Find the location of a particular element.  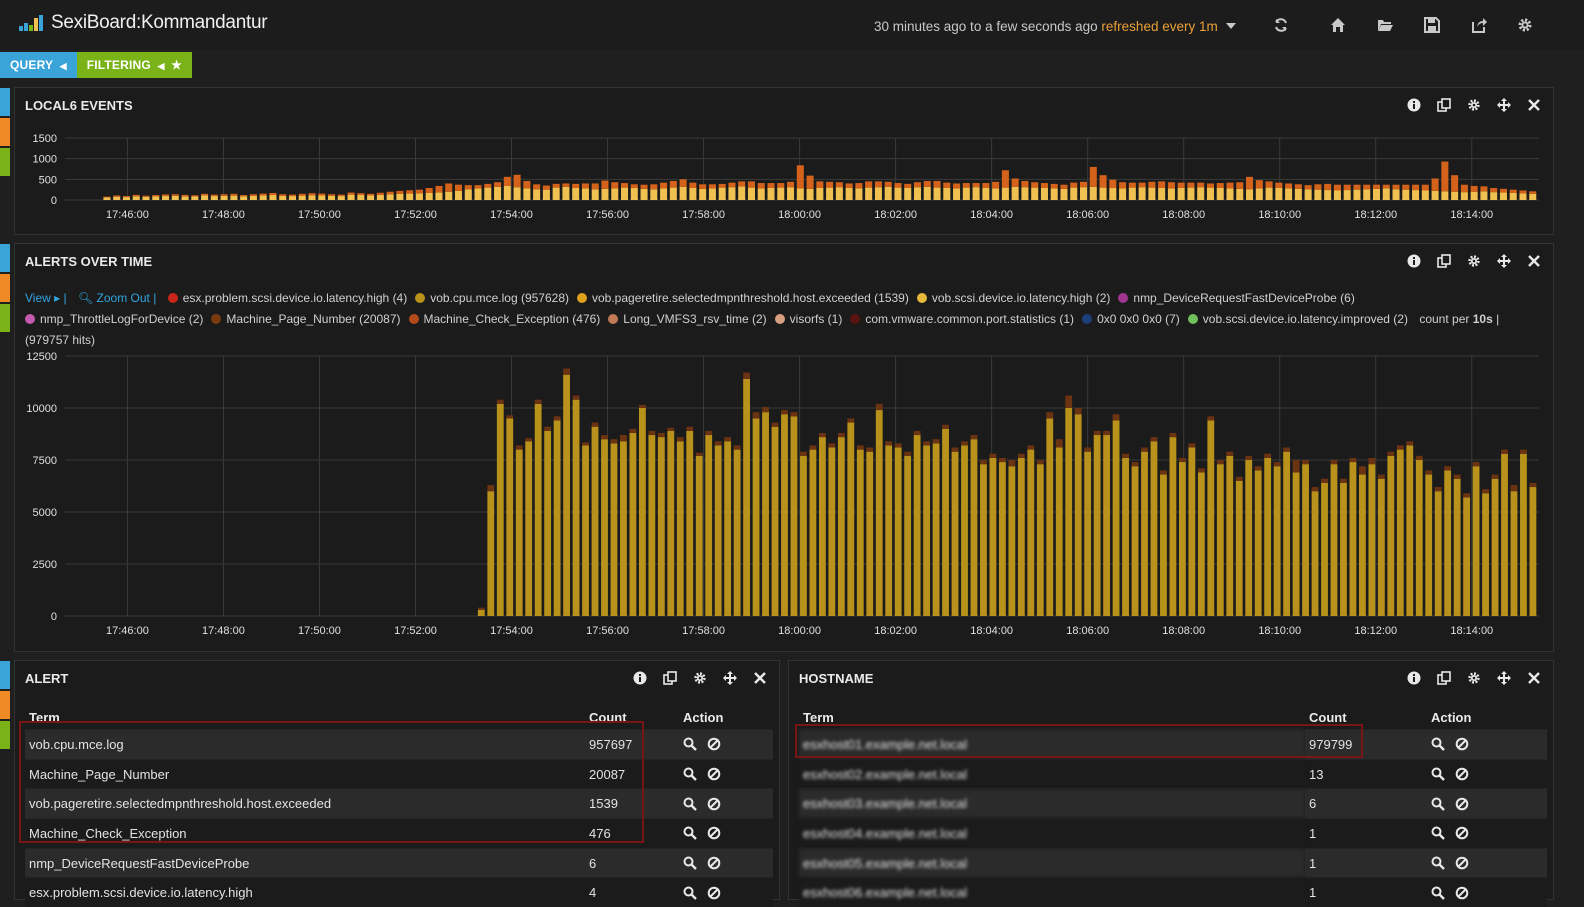

table-row: esx.problem.scsi.device.io.latency.high 4 is located at coordinates (399, 892).